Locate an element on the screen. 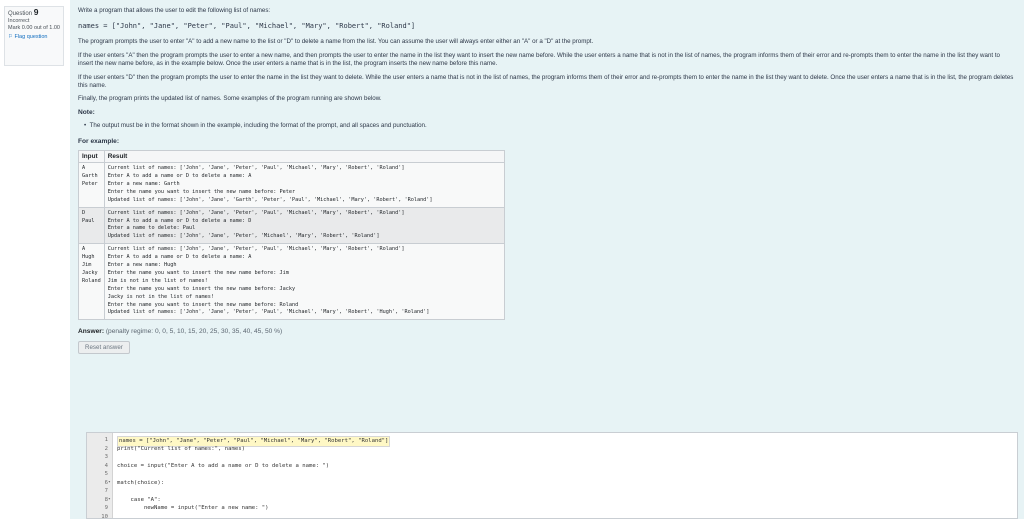 The width and height of the screenshot is (1024, 519). line-number: 10 is located at coordinates (104, 516).